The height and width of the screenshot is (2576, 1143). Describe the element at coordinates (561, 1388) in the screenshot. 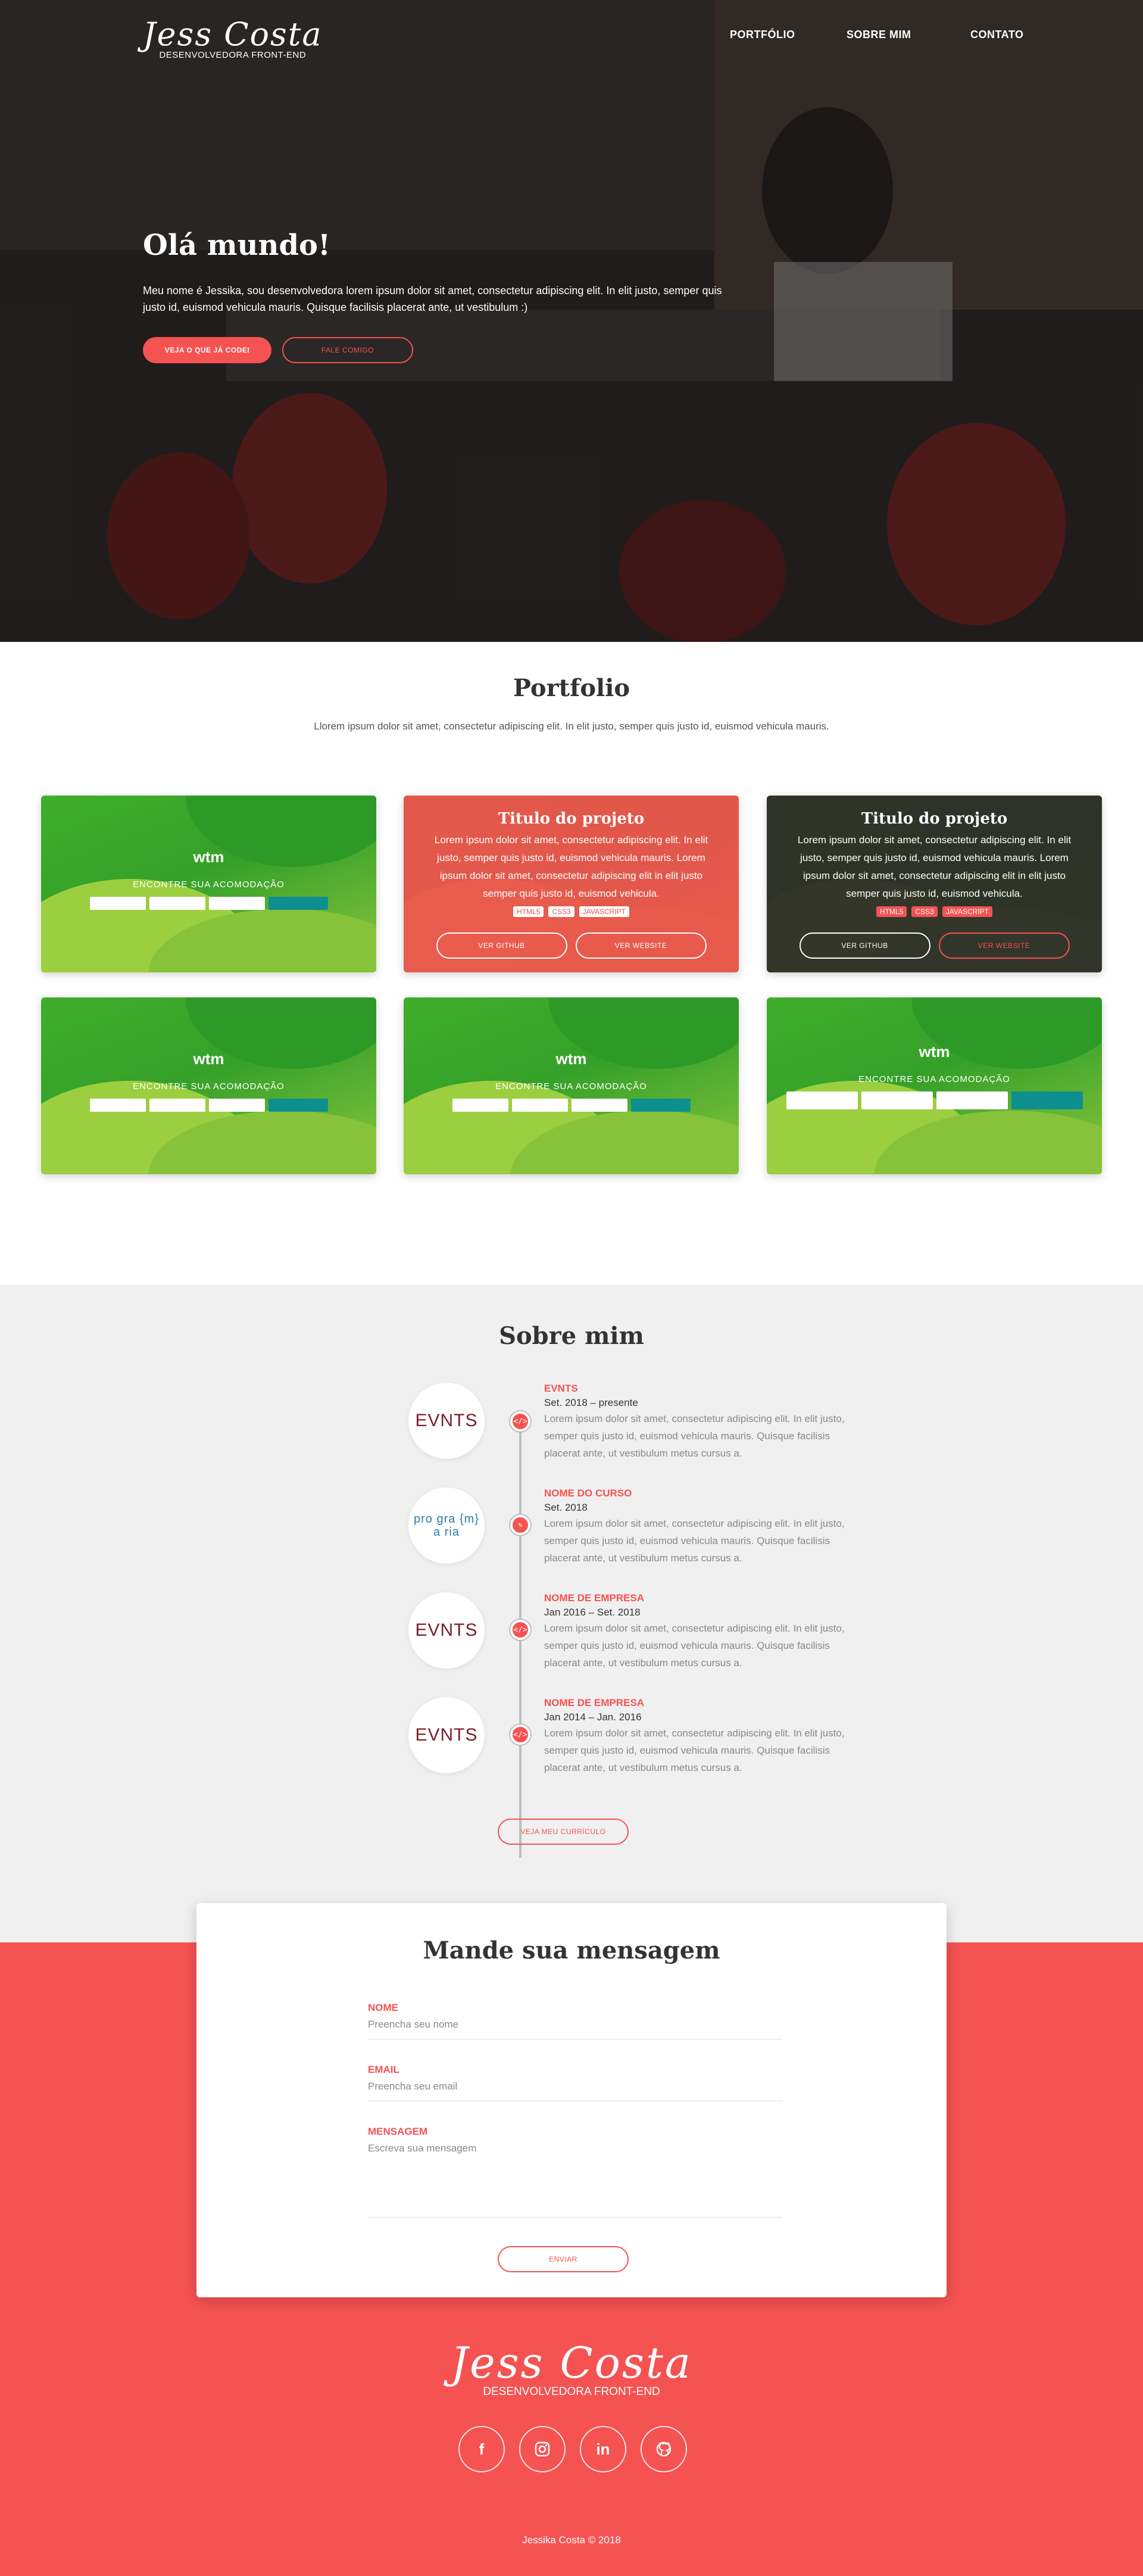

I see `timeline-role: EVNTS` at that location.